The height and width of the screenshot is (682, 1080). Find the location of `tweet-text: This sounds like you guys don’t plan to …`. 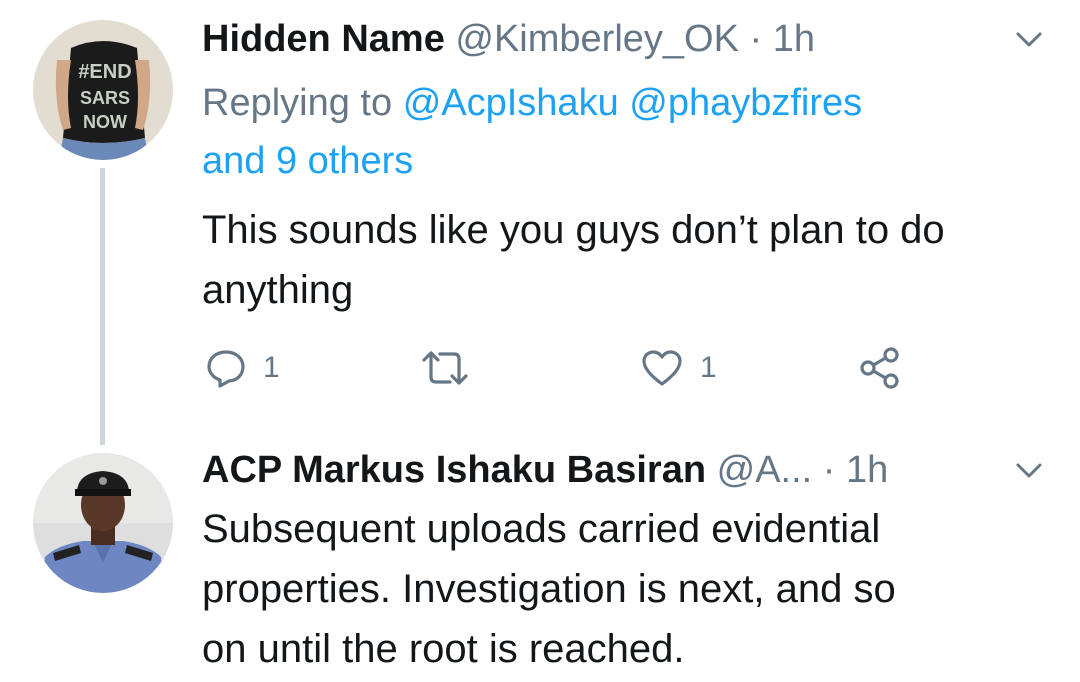

tweet-text: This sounds like you guys don’t plan to … is located at coordinates (632, 260).